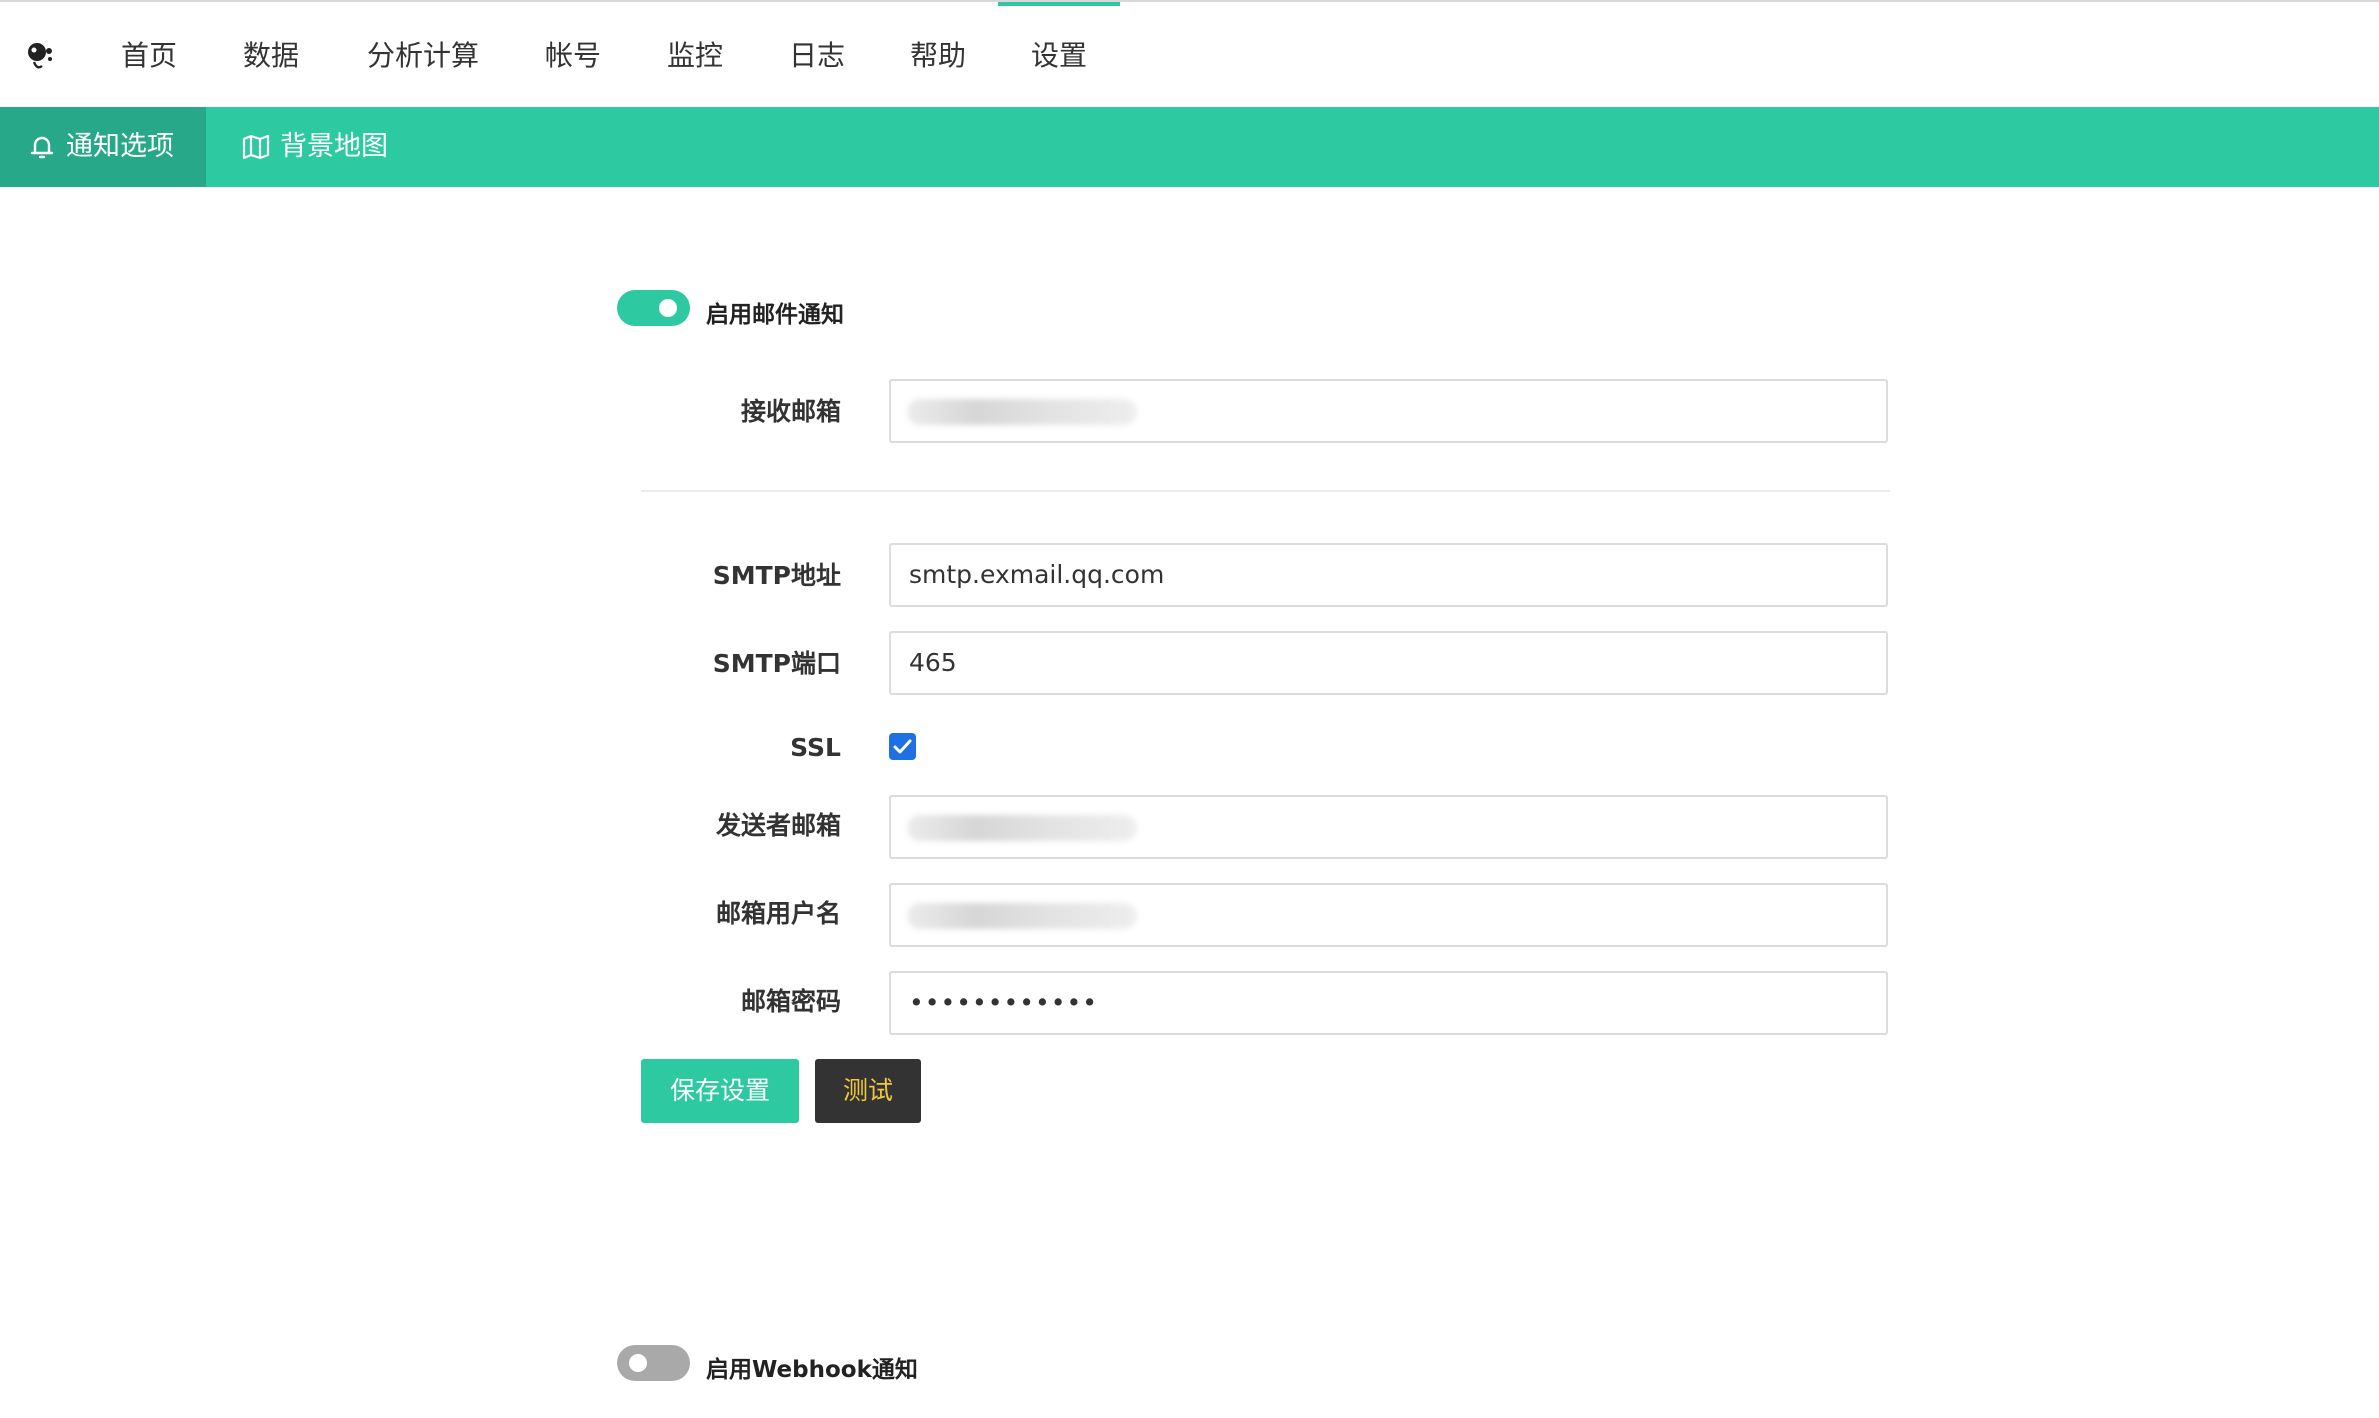 The image size is (2379, 1418). I want to click on email-notify-toggle, so click(653, 308).